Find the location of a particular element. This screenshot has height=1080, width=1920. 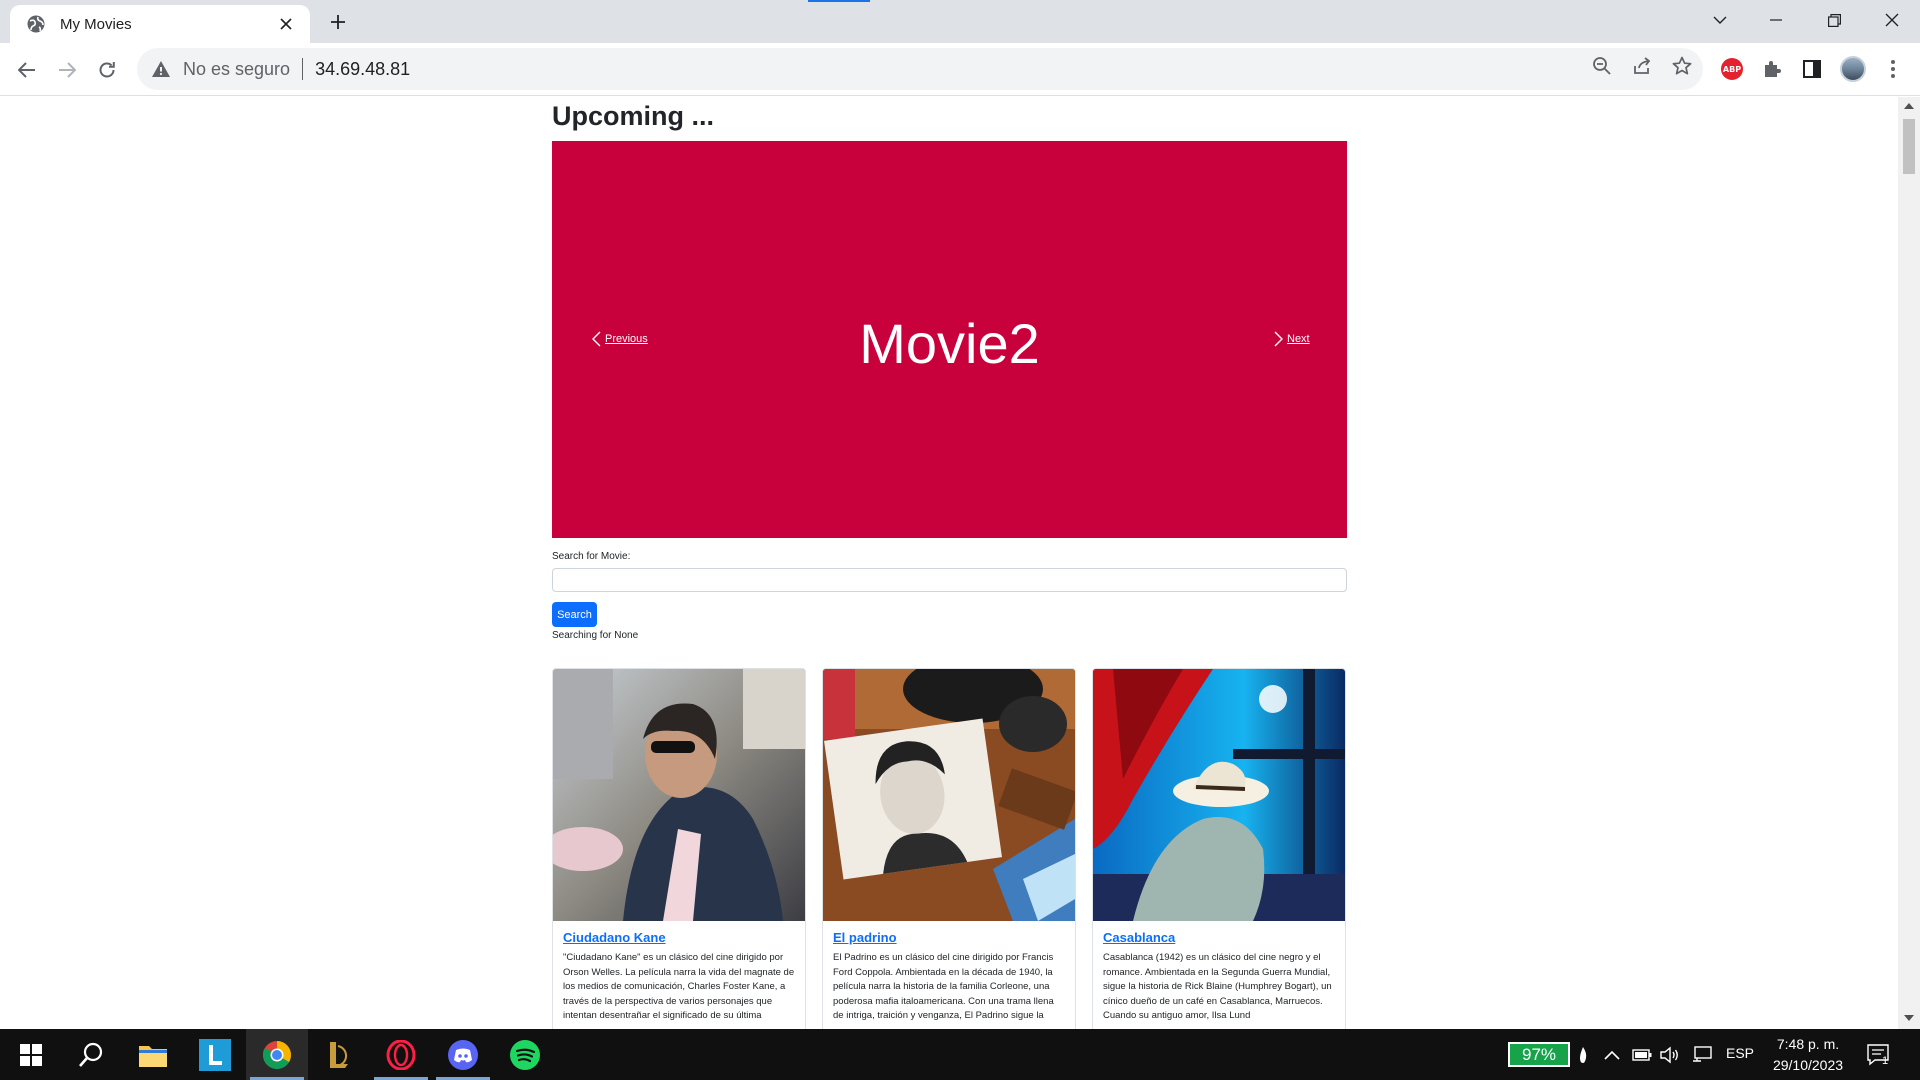

taskbar-app-l is located at coordinates (215, 1054).